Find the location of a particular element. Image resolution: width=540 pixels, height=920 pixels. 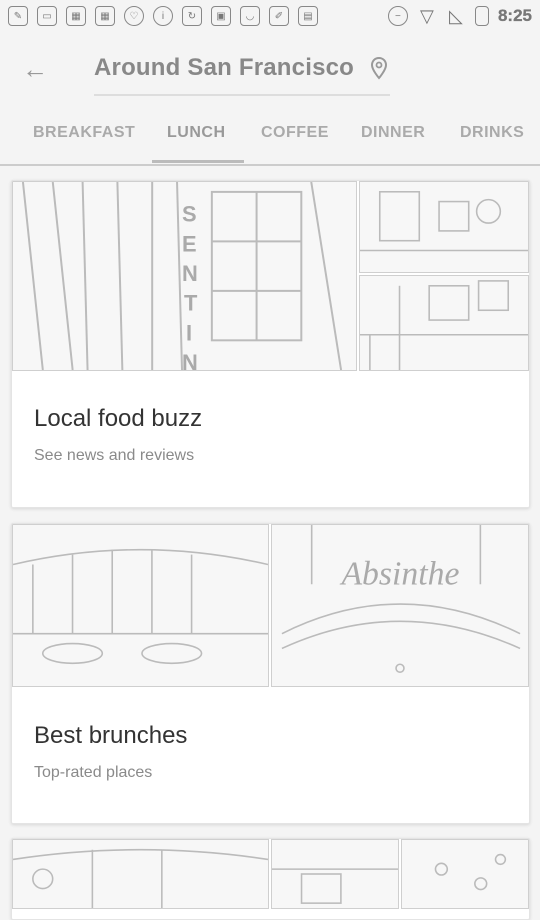

do-not-disturb-icon: − is located at coordinates (397, 16).